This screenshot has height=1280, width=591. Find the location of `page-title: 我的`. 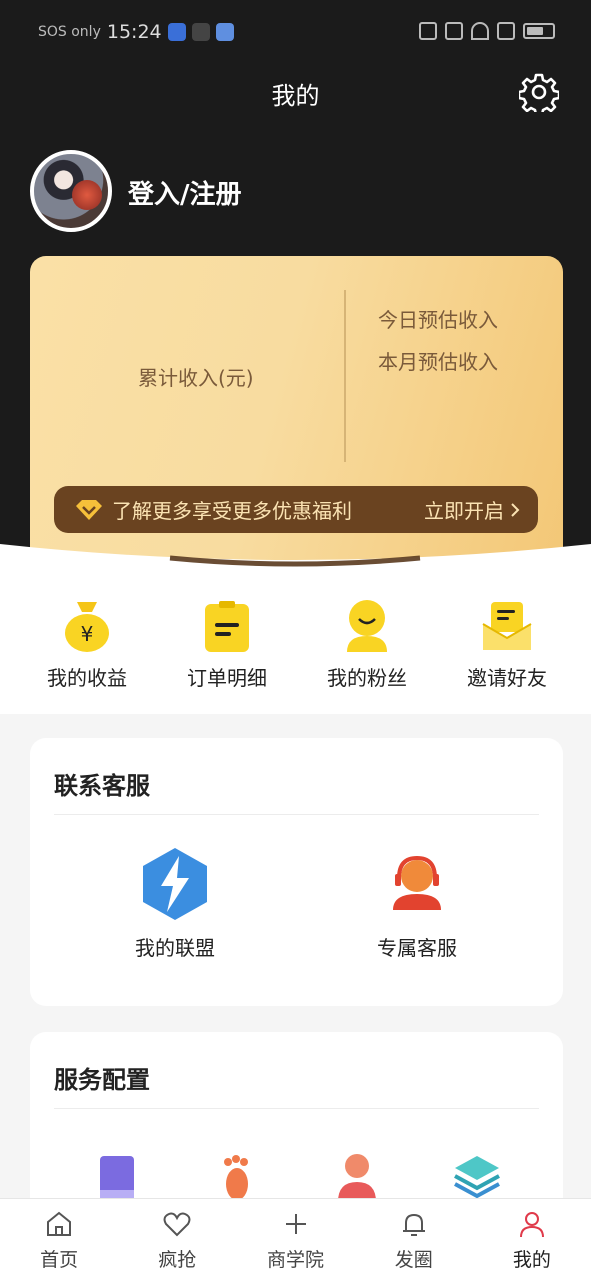

page-title: 我的 is located at coordinates (295, 96).